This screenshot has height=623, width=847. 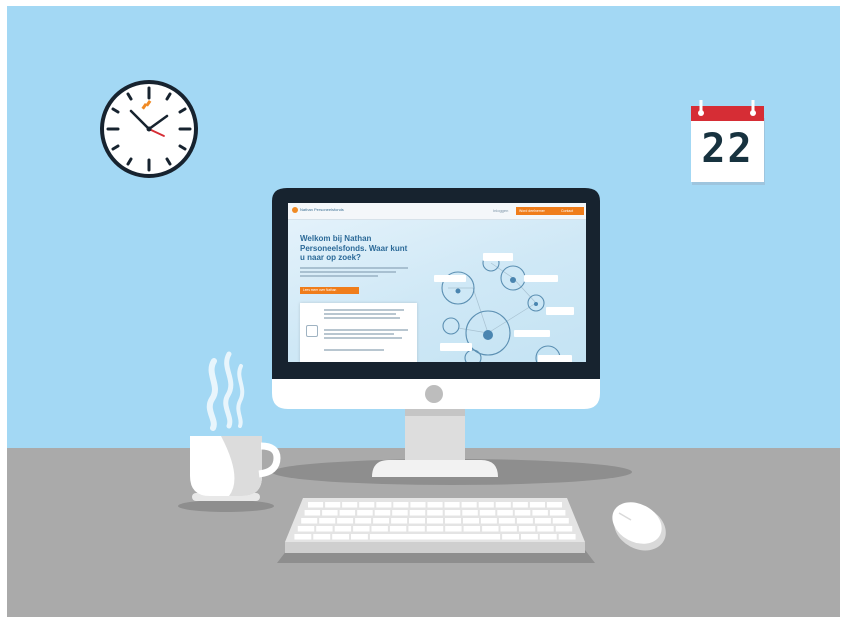 I want to click on keyboard-icon, so click(x=436, y=530).